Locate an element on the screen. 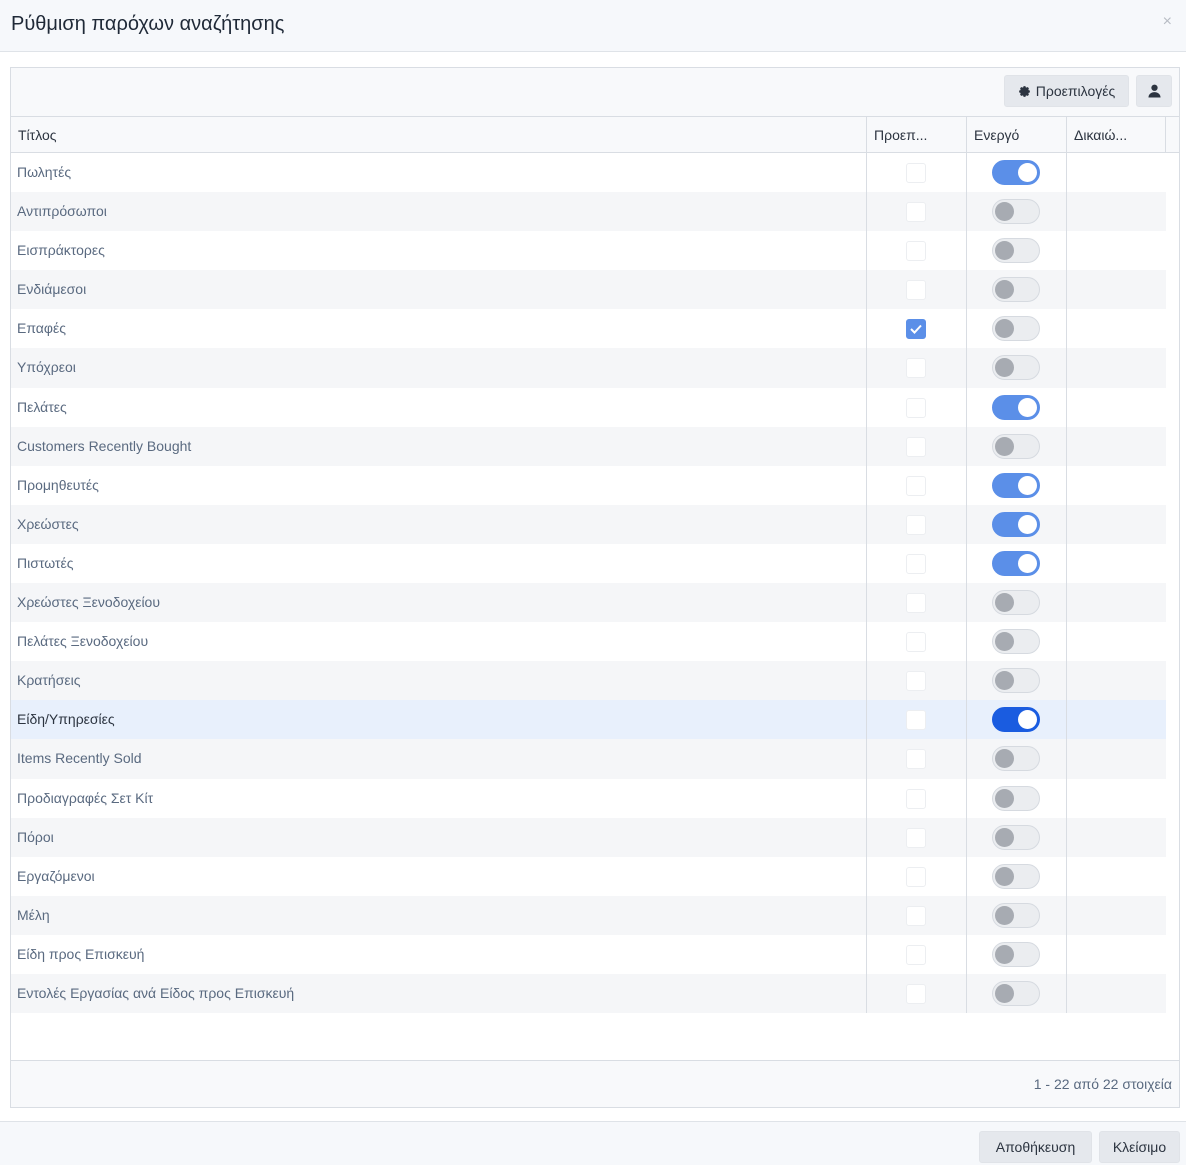  table-row: Πελάτες is located at coordinates (588, 407).